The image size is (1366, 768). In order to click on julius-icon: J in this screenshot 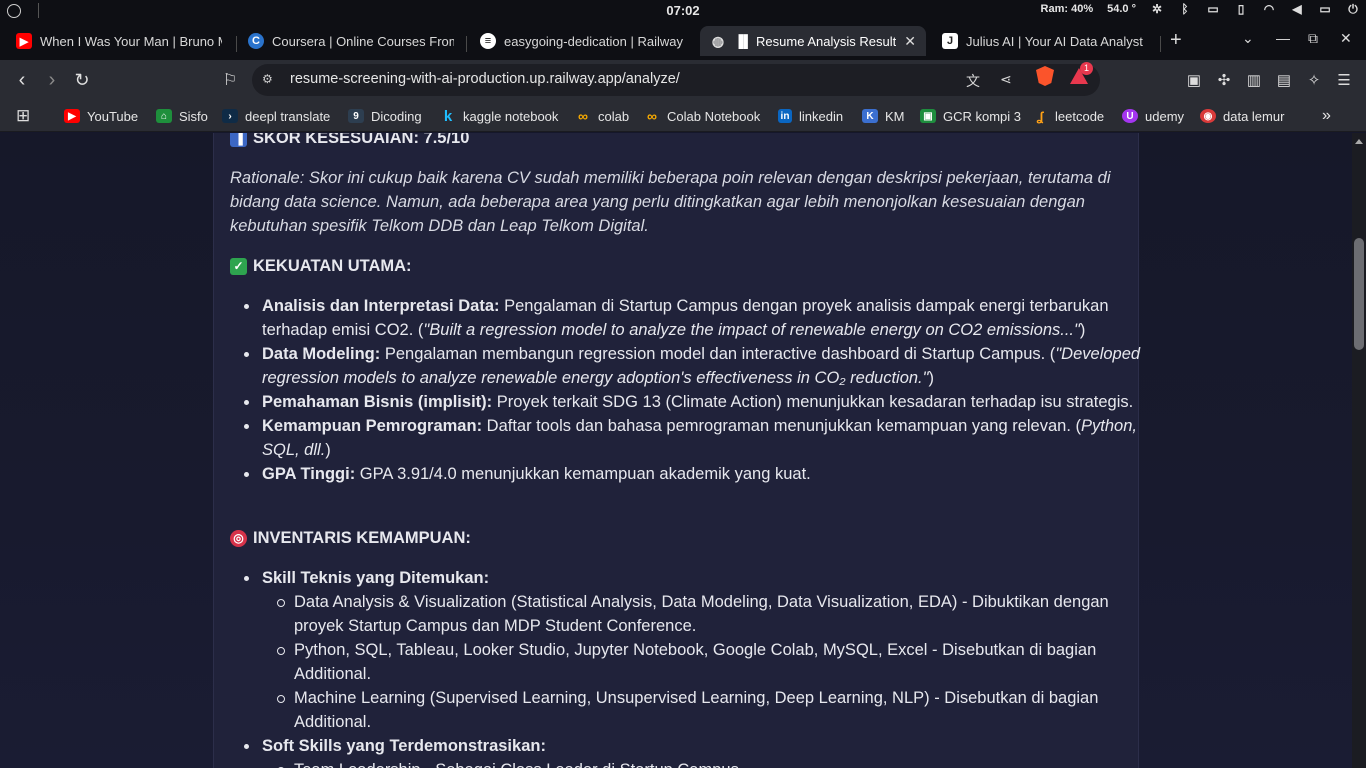, I will do `click(950, 41)`.